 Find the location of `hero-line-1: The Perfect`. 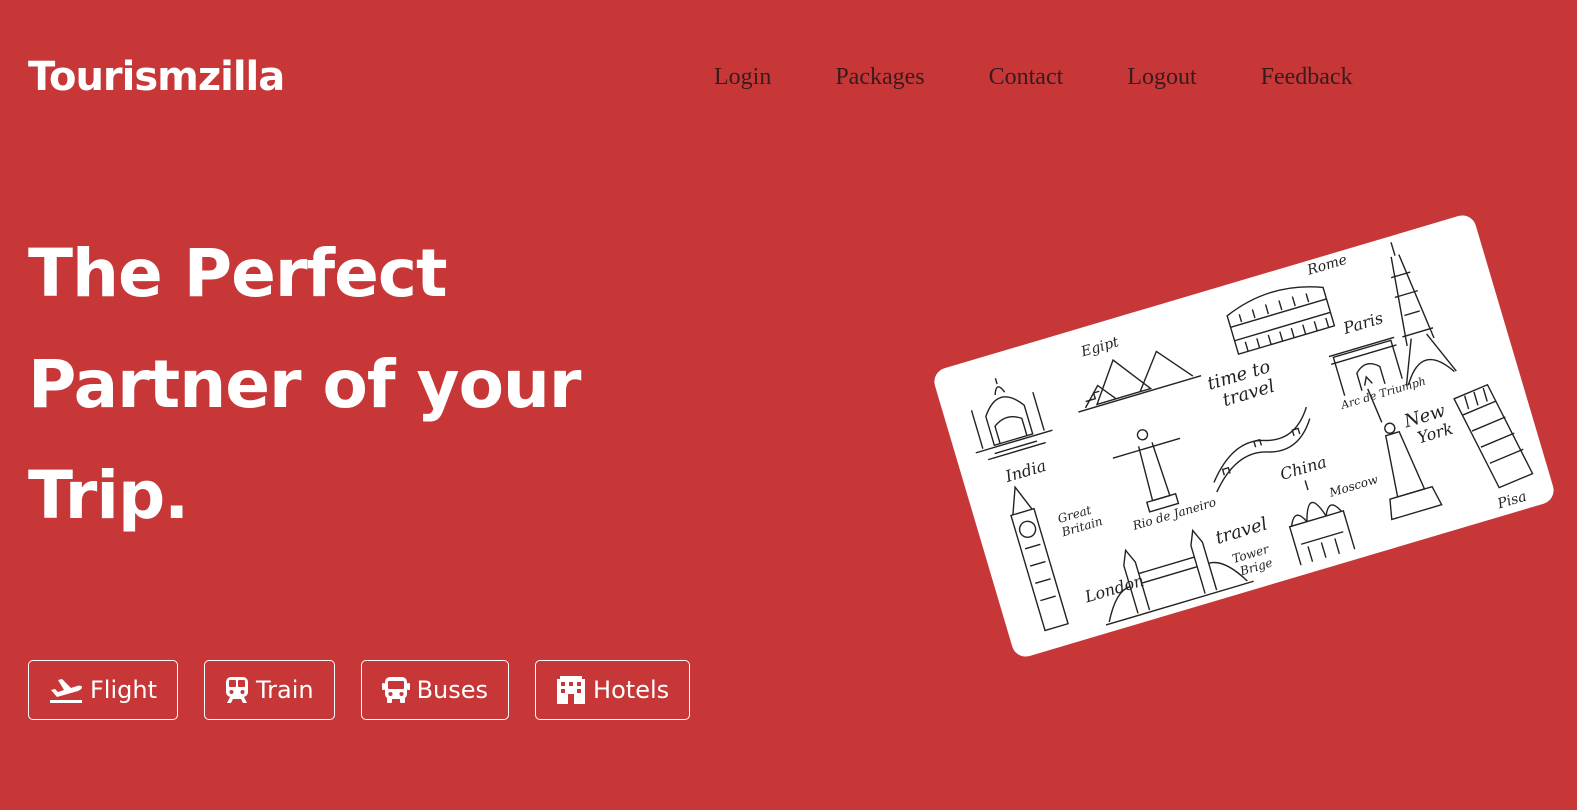

hero-line-1: The Perfect is located at coordinates (238, 273).